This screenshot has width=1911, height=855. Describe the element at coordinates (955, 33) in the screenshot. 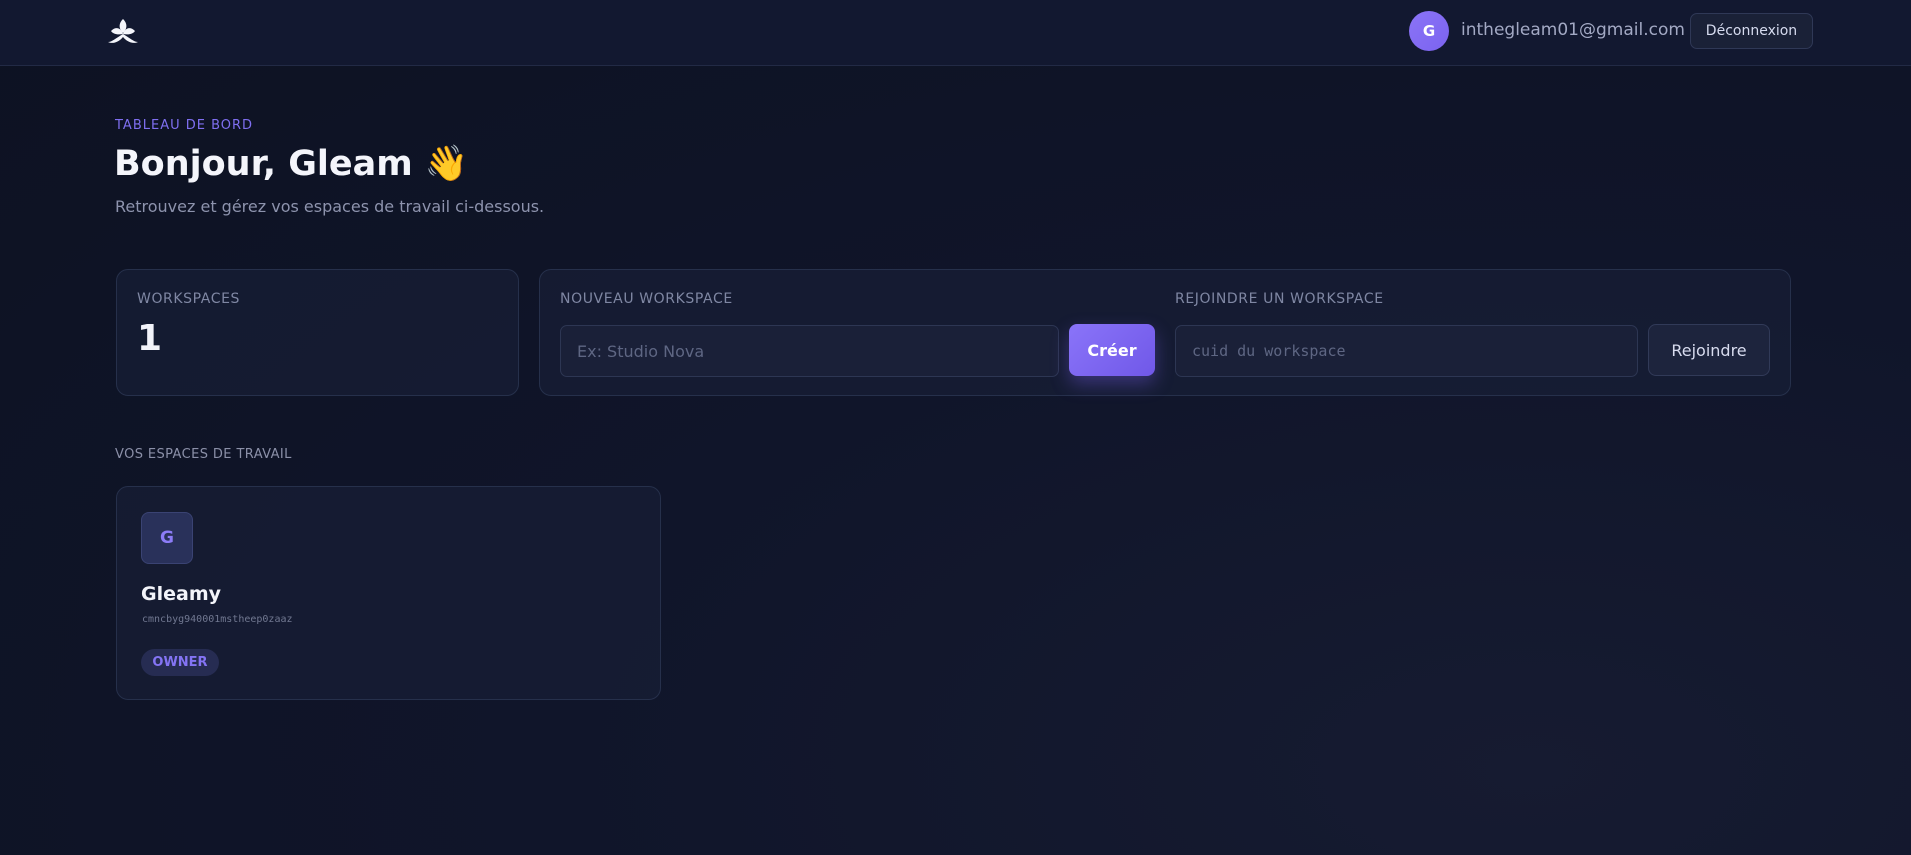

I see `top-navigation-bar: G inthegleam01@gmail.com Déconnexion` at that location.